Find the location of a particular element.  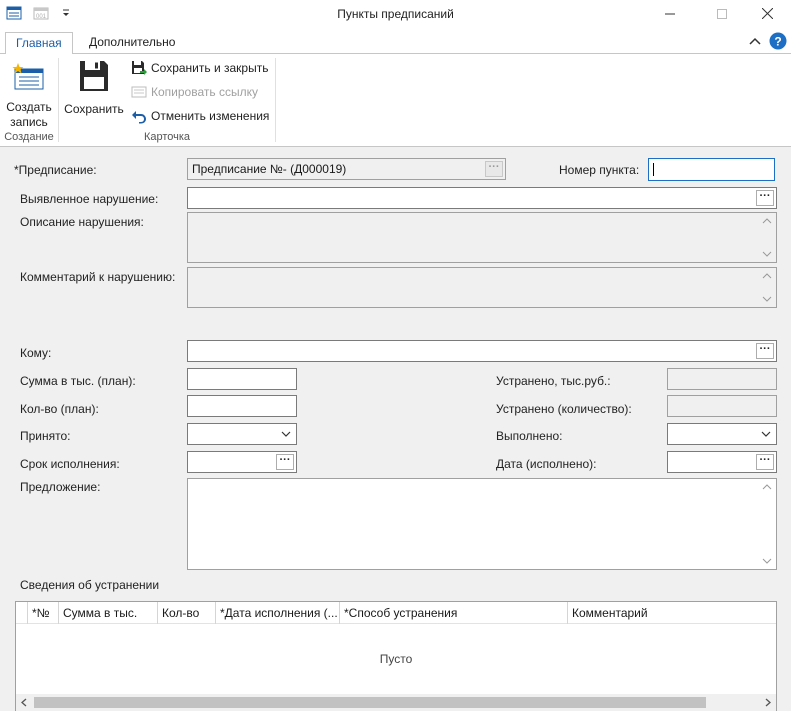

text-caret is located at coordinates (653, 169).